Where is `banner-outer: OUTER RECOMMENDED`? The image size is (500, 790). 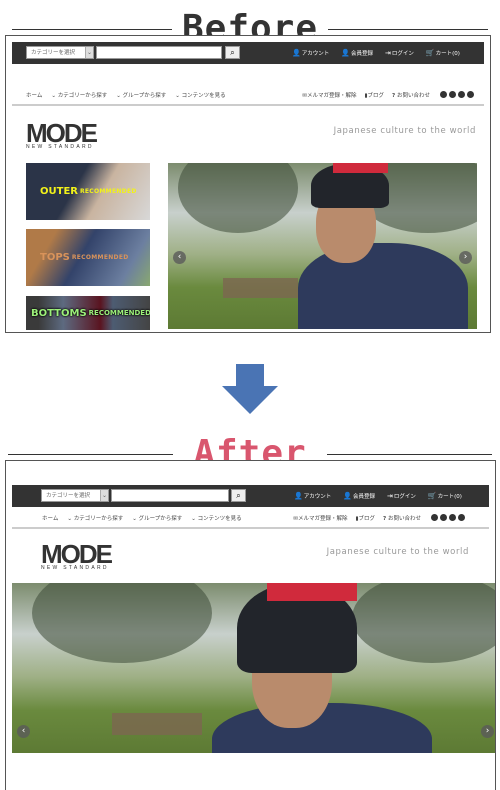
banner-outer: OUTER RECOMMENDED is located at coordinates (88, 191).